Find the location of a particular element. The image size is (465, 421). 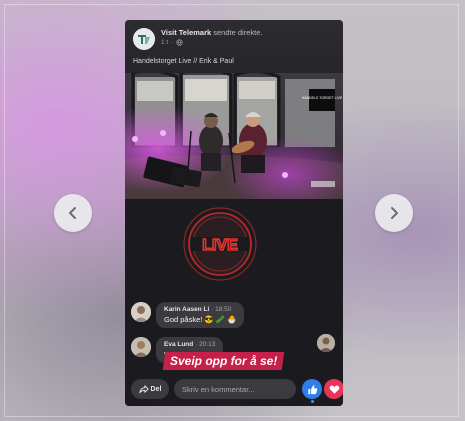

comment-time: 18:50 is located at coordinates (223, 309).